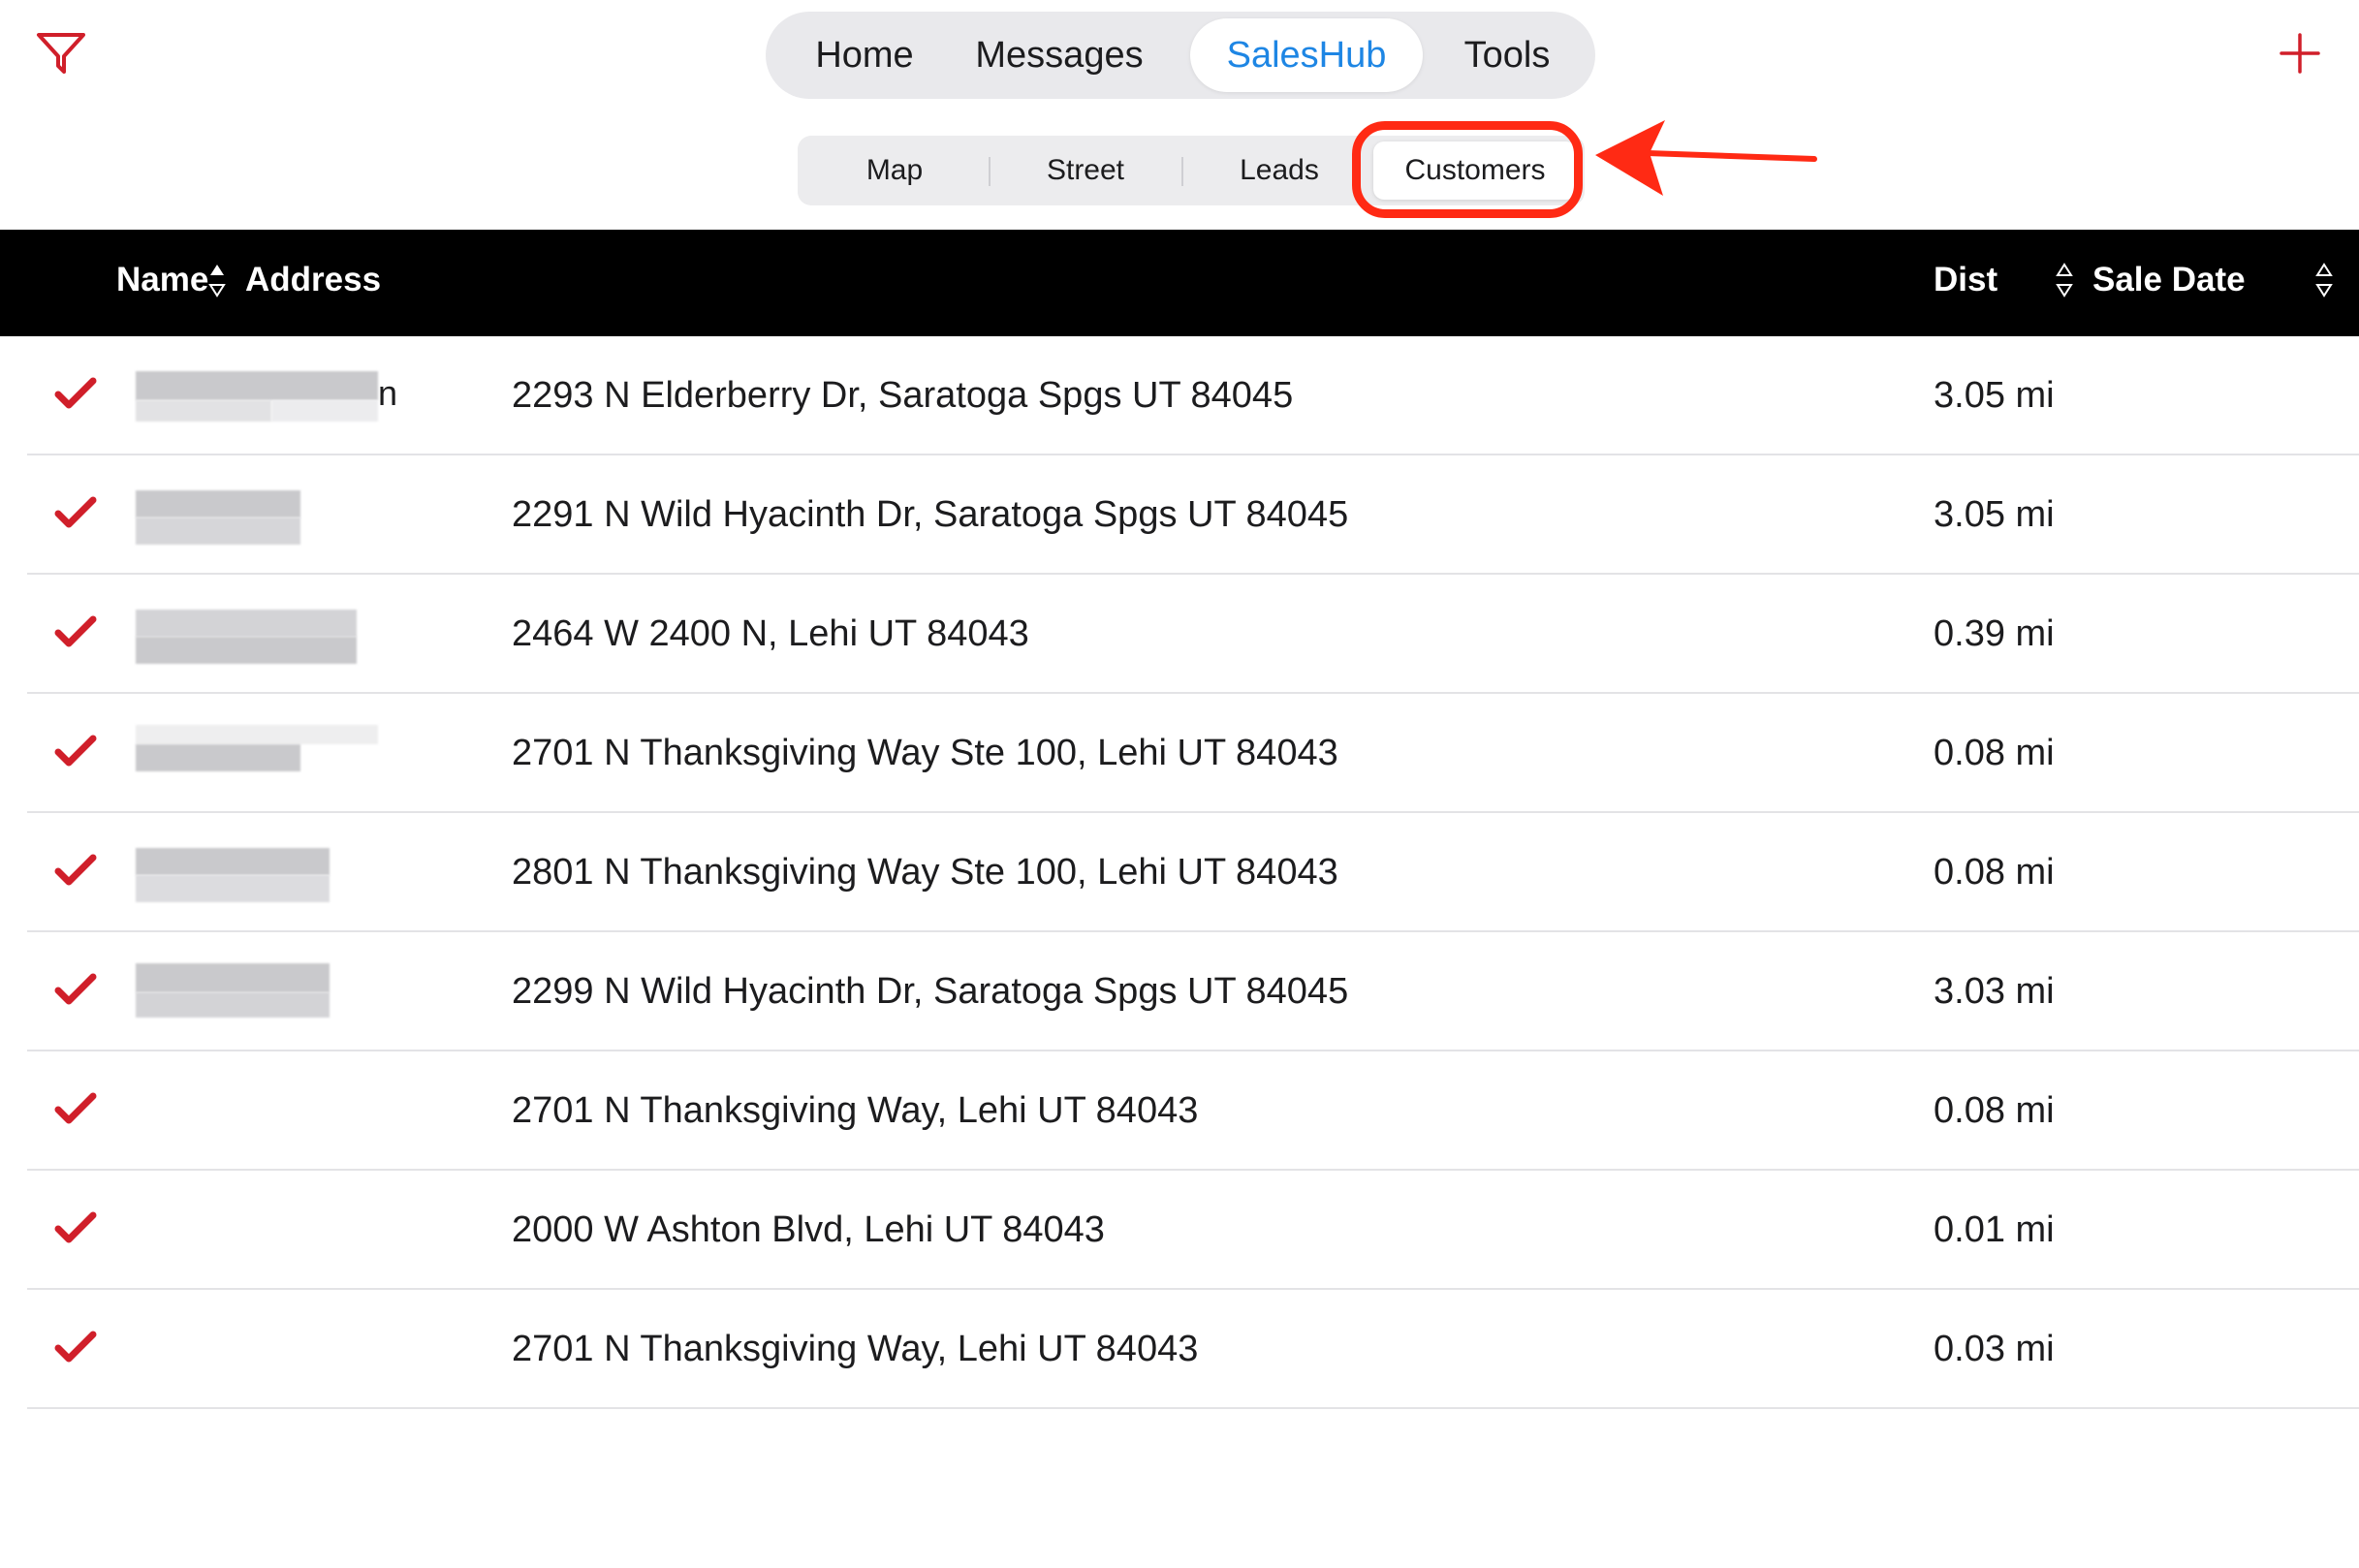 This screenshot has height=1568, width=2359. I want to click on sort-ascending-icon, so click(217, 280).